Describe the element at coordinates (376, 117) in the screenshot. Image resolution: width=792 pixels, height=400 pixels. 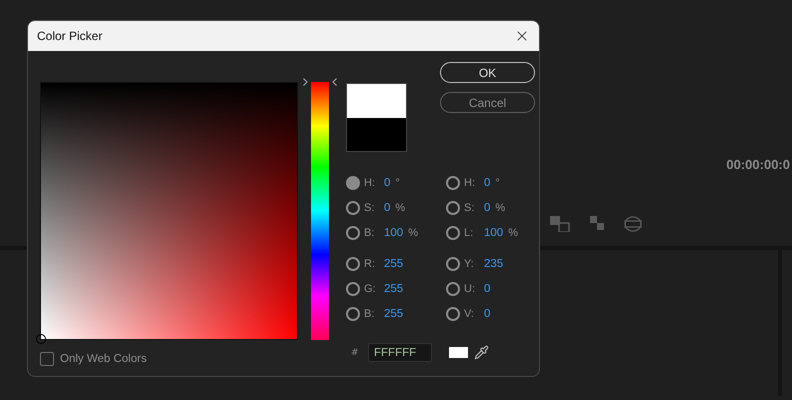
I see `color-preview` at that location.